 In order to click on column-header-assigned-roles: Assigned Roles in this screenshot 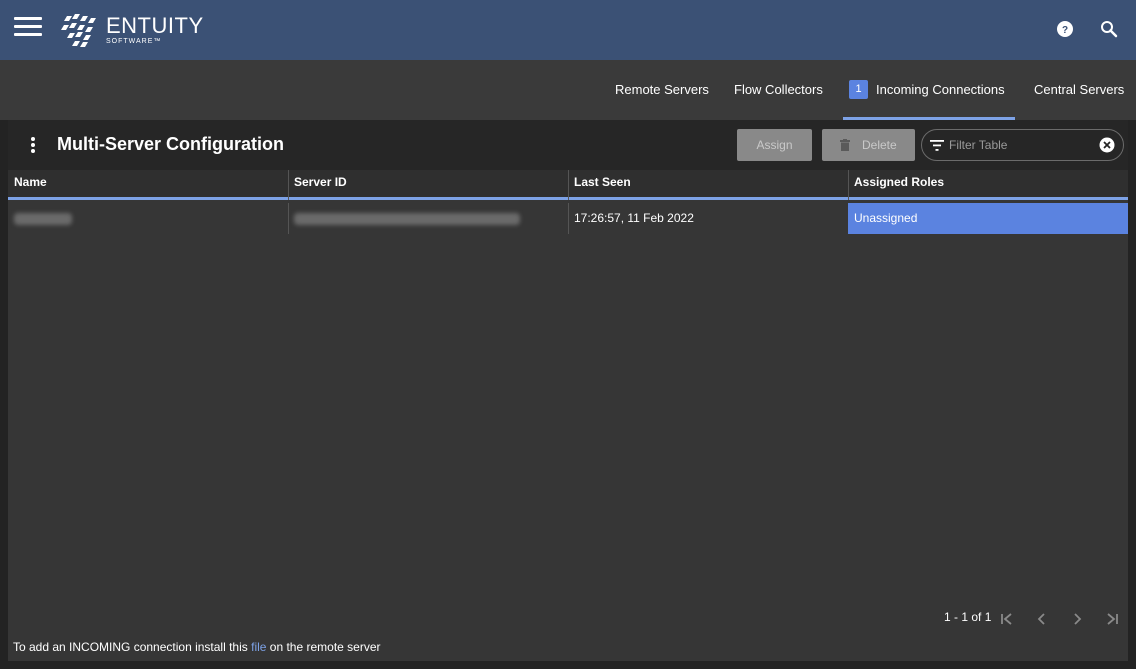, I will do `click(988, 185)`.